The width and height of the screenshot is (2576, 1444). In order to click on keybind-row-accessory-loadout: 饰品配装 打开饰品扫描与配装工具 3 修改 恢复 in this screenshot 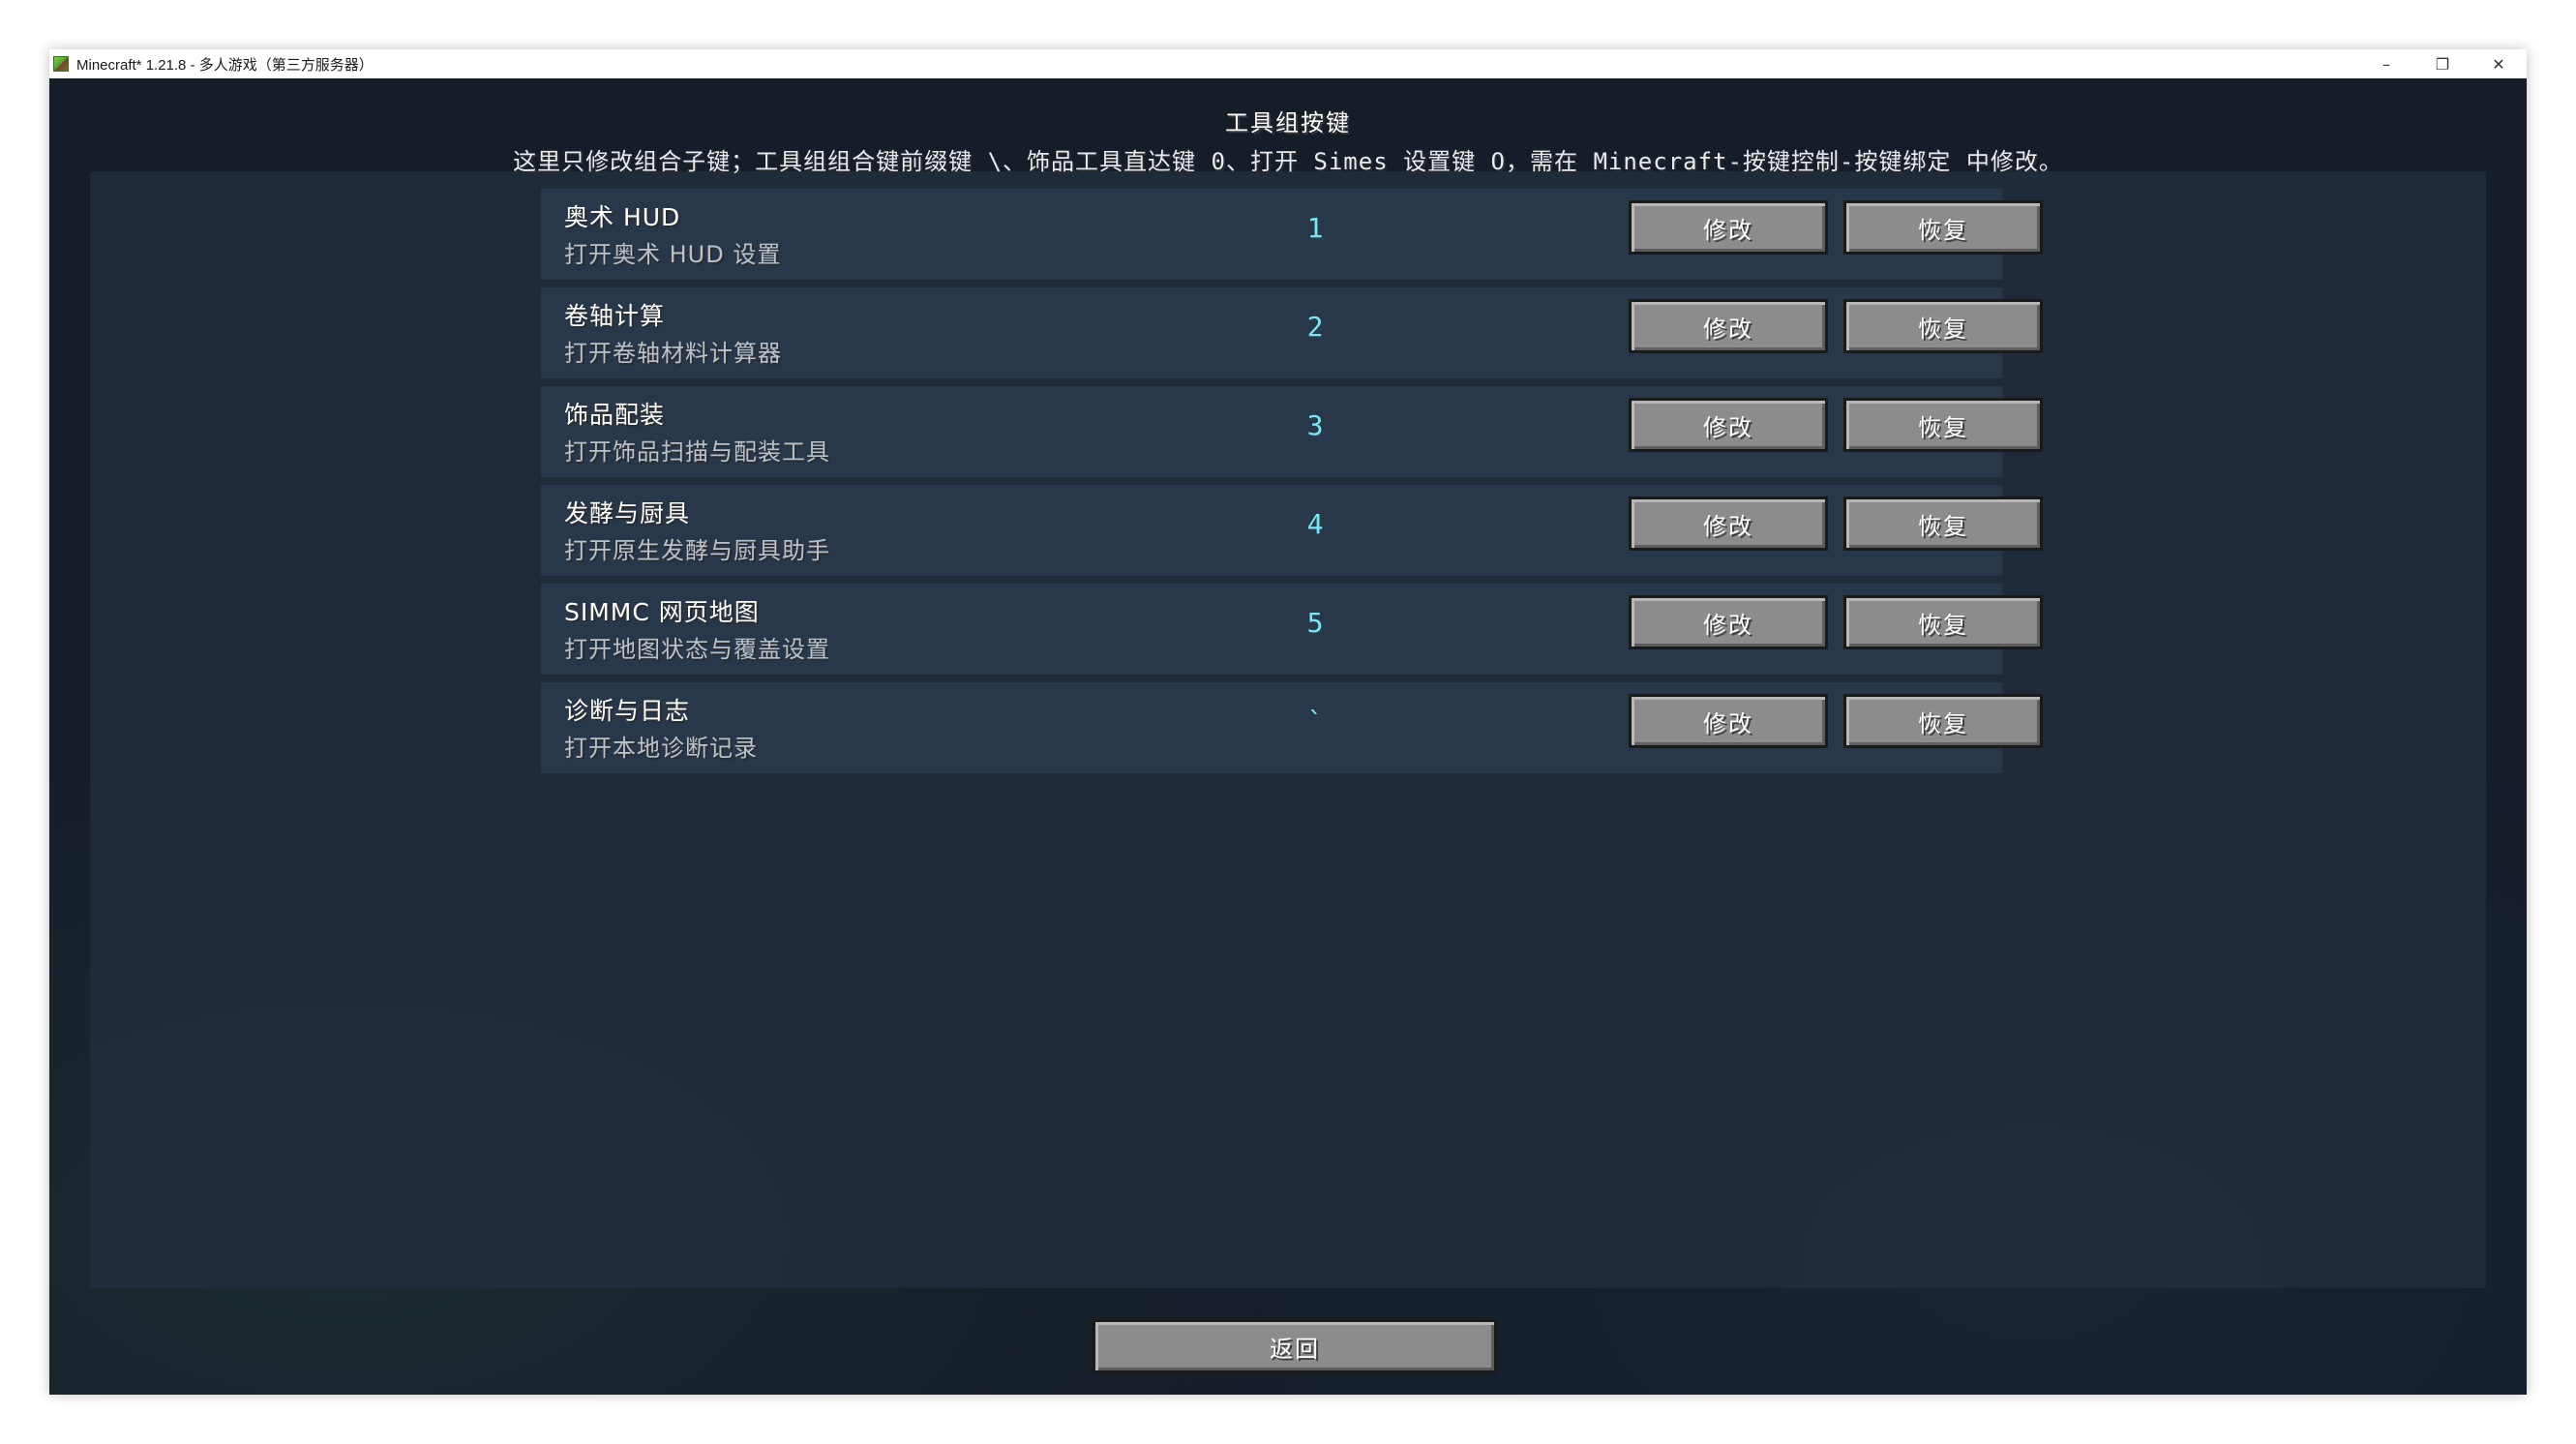, I will do `click(1292, 431)`.